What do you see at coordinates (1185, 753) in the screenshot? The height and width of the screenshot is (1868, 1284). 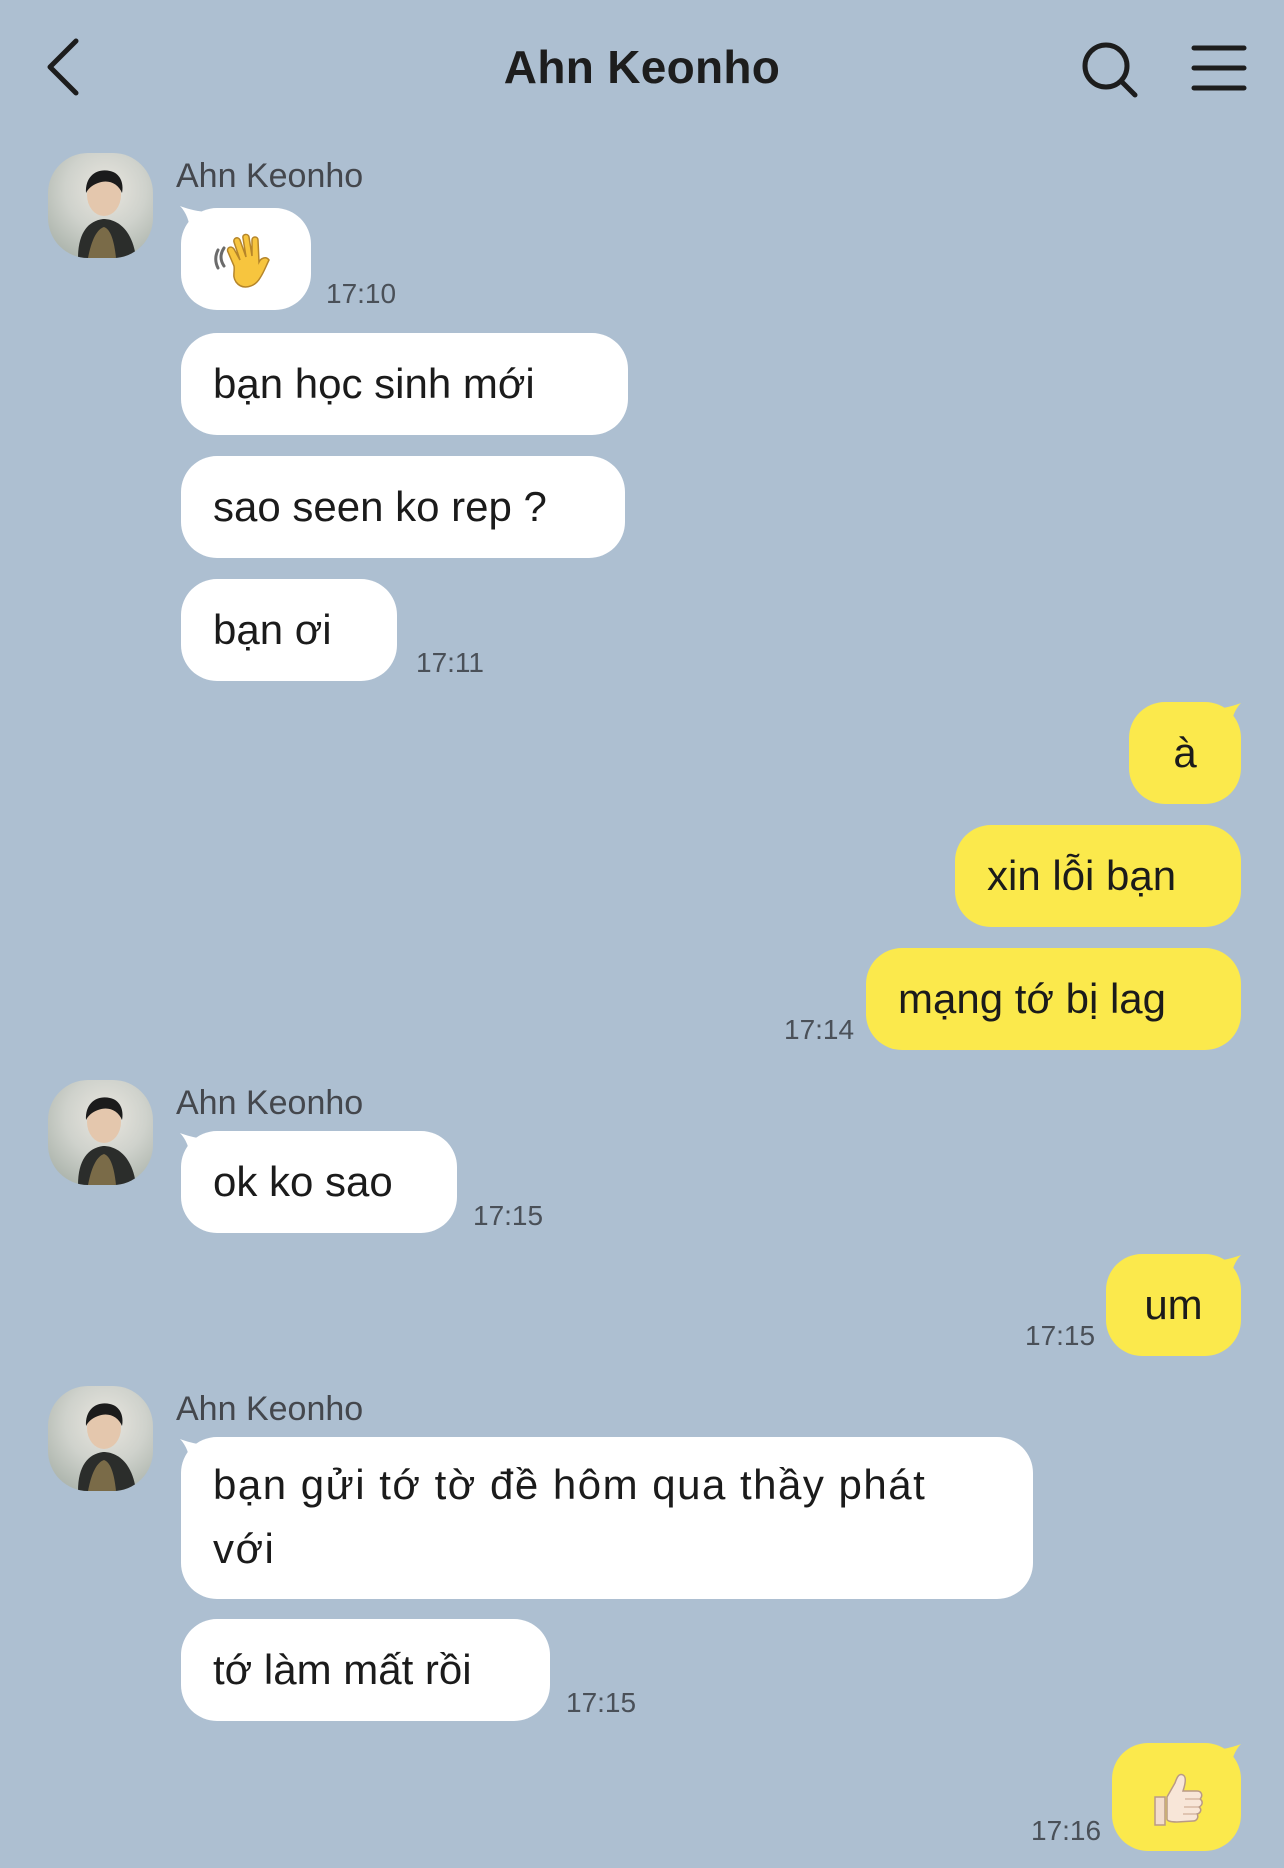 I see `message-bubble-sent: à` at bounding box center [1185, 753].